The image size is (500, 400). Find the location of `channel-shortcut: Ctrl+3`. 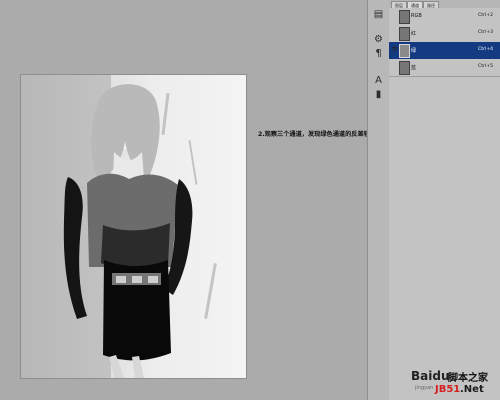

channel-shortcut: Ctrl+3 is located at coordinates (485, 32).